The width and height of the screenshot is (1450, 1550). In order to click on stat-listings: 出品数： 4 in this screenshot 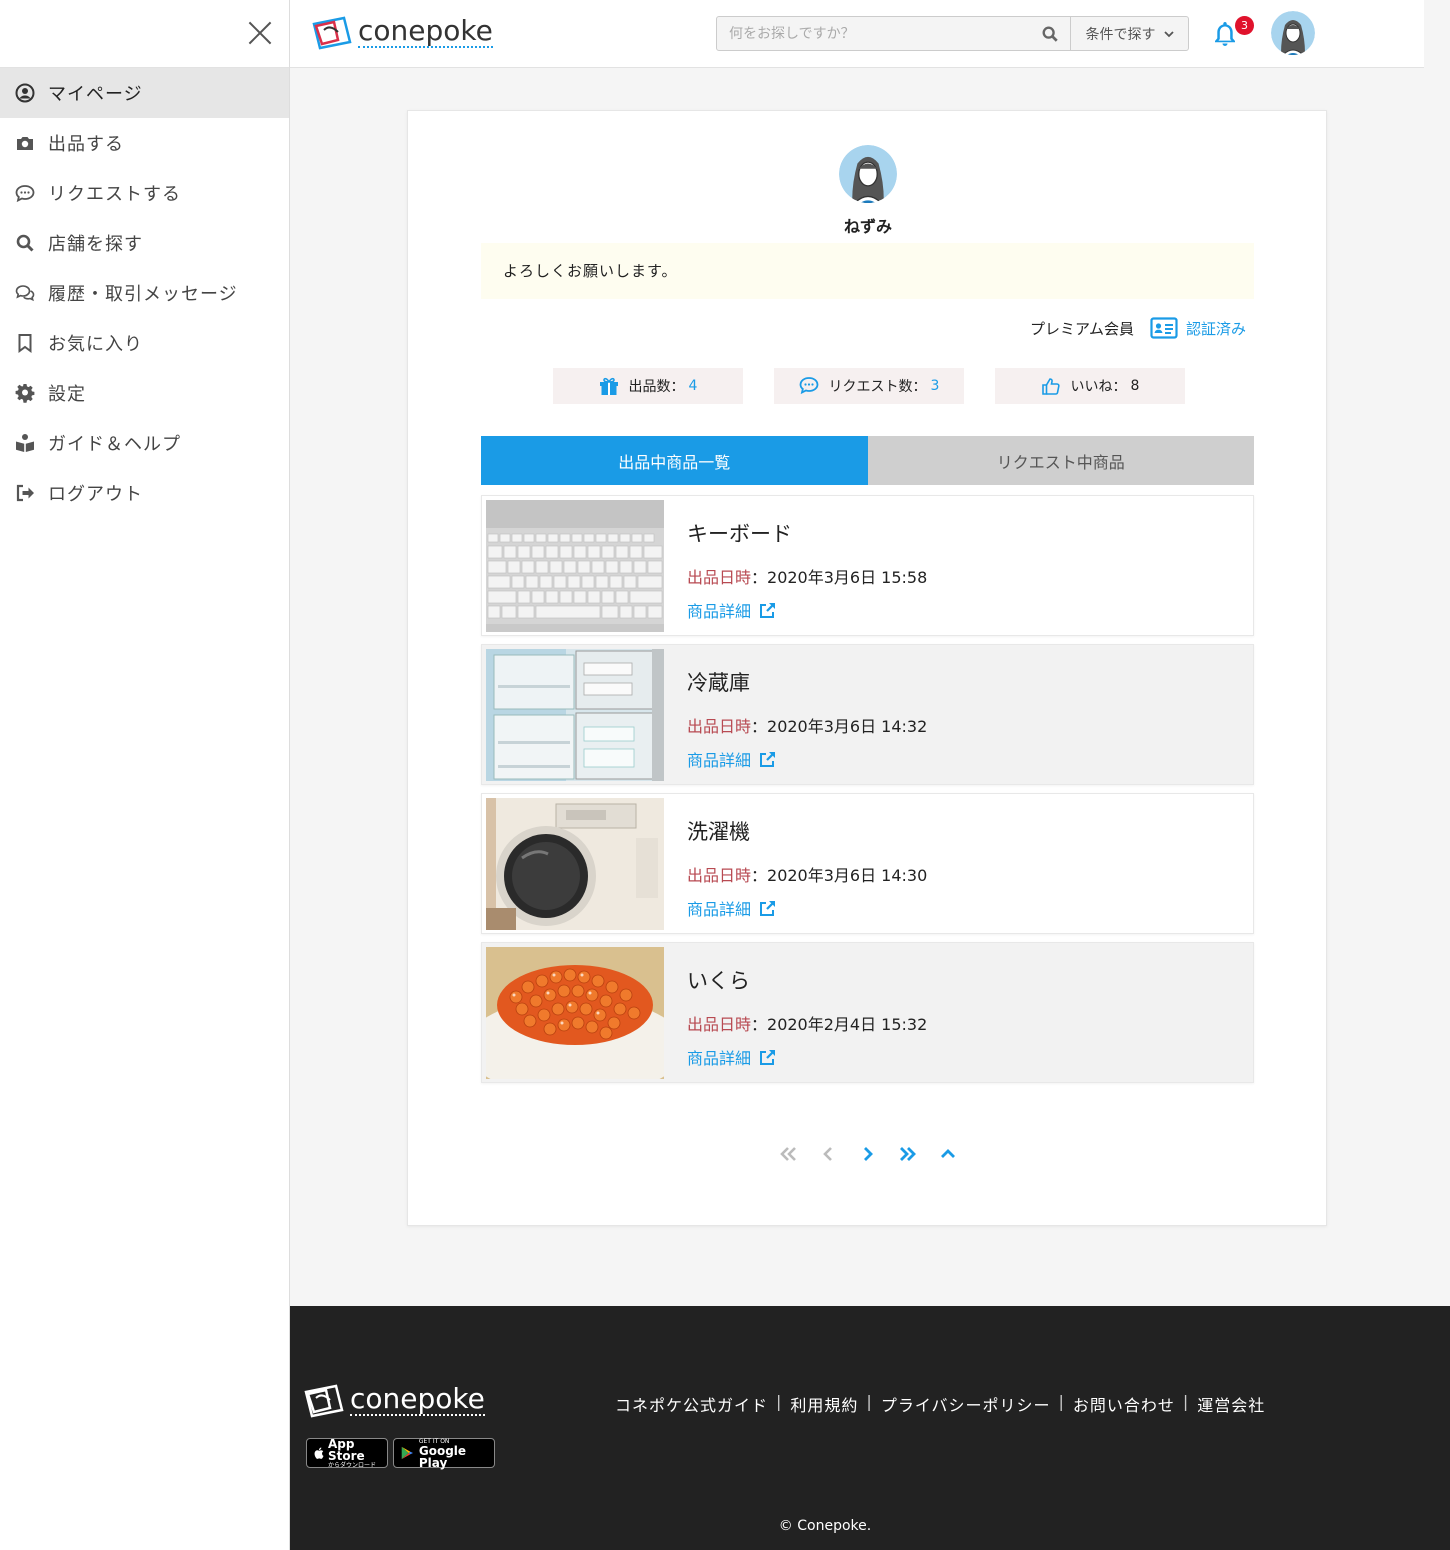, I will do `click(648, 386)`.